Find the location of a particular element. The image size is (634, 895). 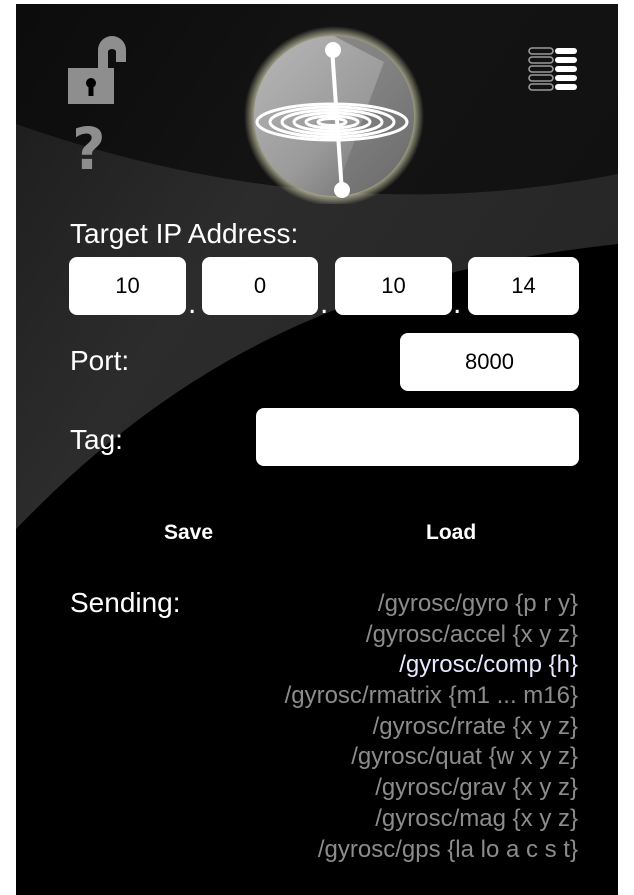

save-button: Save is located at coordinates (188, 532).